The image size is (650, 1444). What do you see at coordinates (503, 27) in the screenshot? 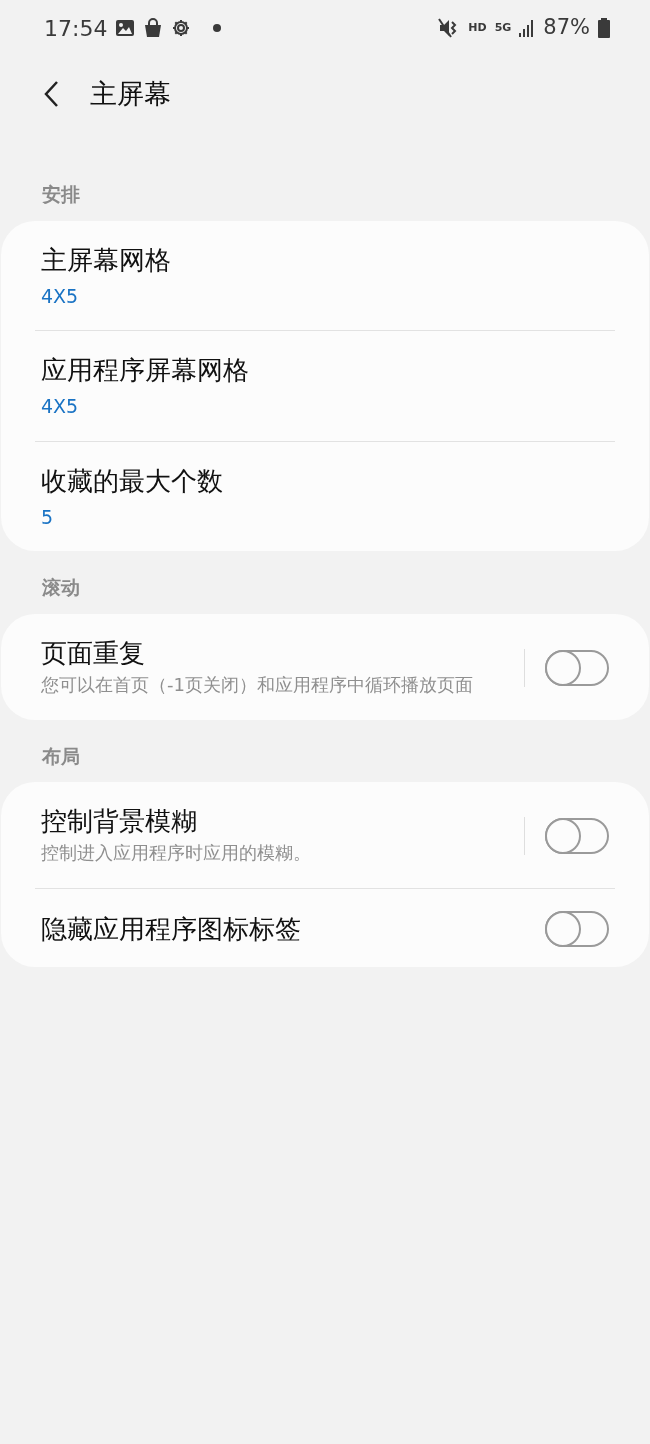
I see `network-type-label: 5G` at bounding box center [503, 27].